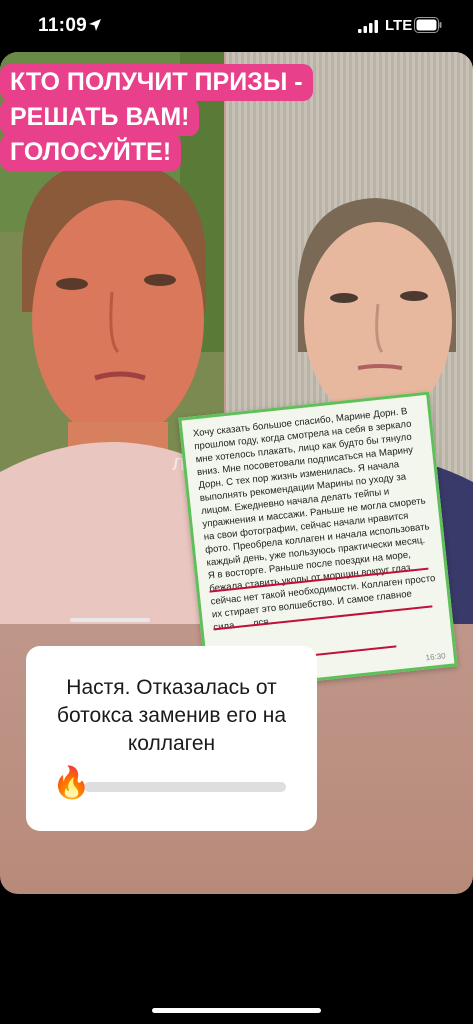  What do you see at coordinates (236, 26) in the screenshot?
I see `status-bar: 11:09 LTE` at bounding box center [236, 26].